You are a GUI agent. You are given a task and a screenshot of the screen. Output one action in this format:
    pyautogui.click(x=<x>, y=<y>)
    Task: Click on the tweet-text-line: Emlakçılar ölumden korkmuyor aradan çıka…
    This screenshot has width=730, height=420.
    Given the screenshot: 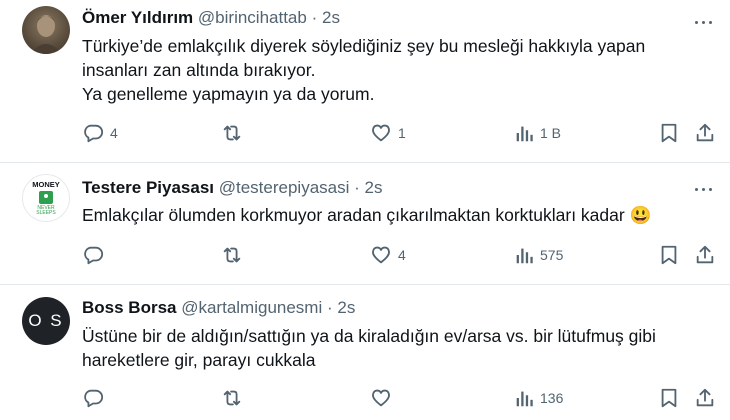 What is the action you would take?
    pyautogui.click(x=353, y=215)
    